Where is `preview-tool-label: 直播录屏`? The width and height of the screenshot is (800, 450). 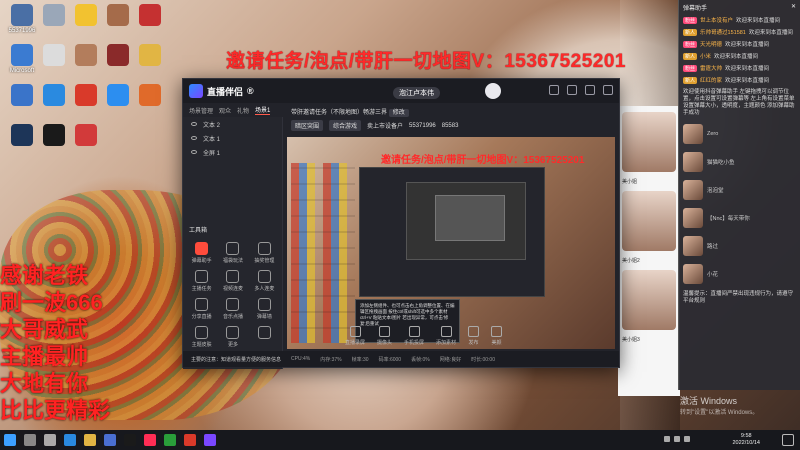 preview-tool-label: 直播录屏 is located at coordinates (355, 343).